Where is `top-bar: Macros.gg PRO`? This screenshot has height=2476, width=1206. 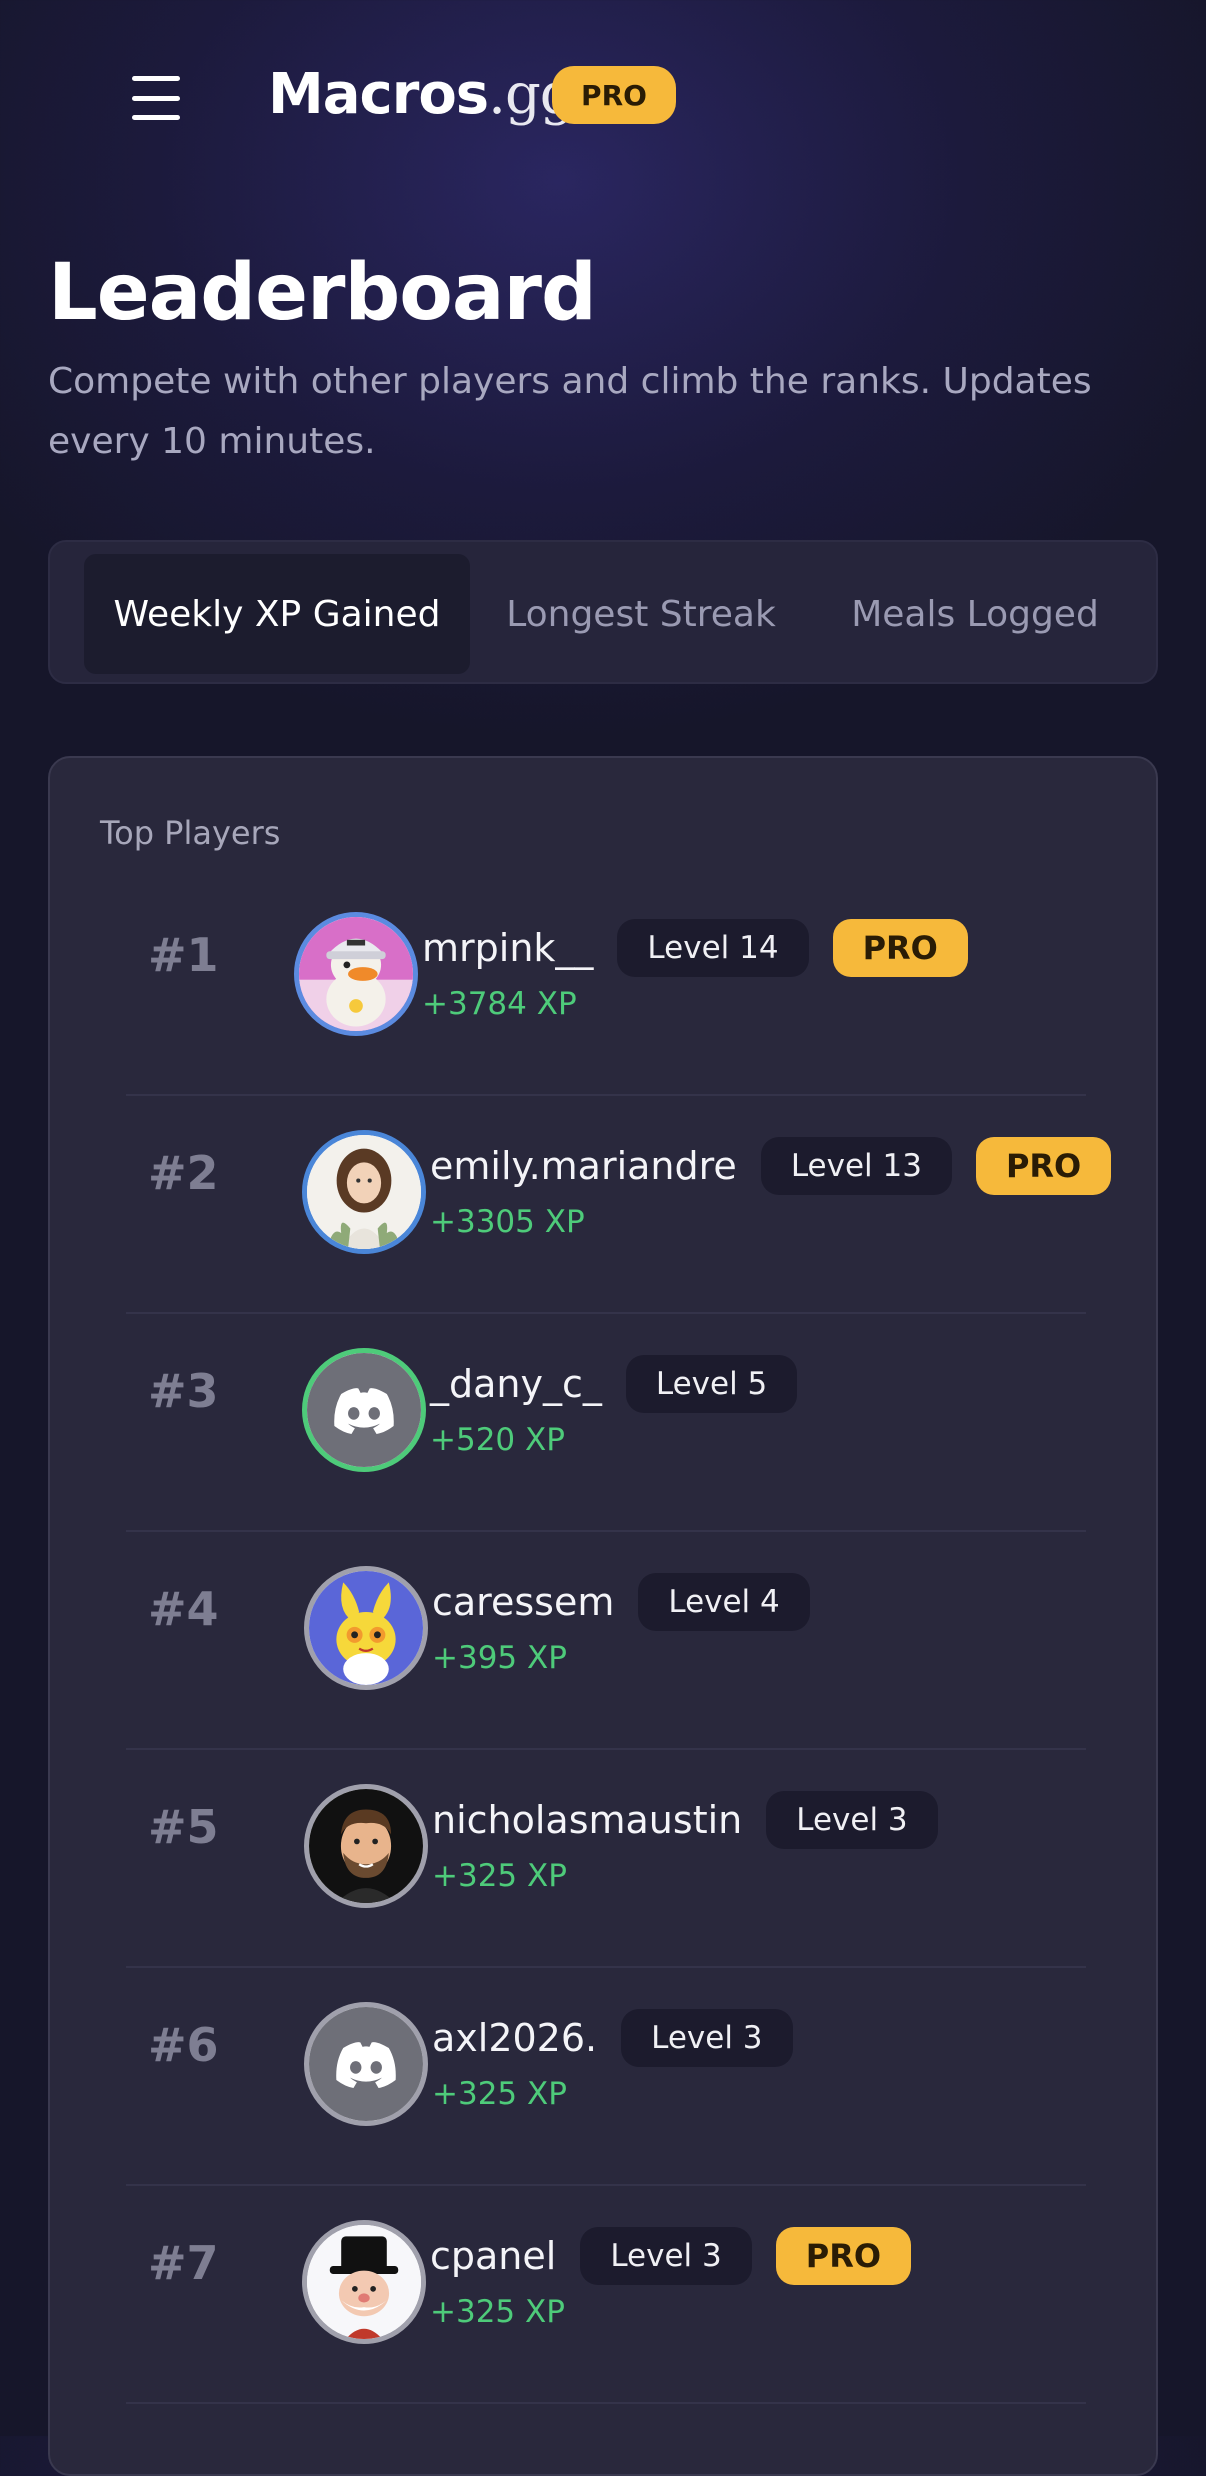
top-bar: Macros.gg PRO is located at coordinates (603, 95).